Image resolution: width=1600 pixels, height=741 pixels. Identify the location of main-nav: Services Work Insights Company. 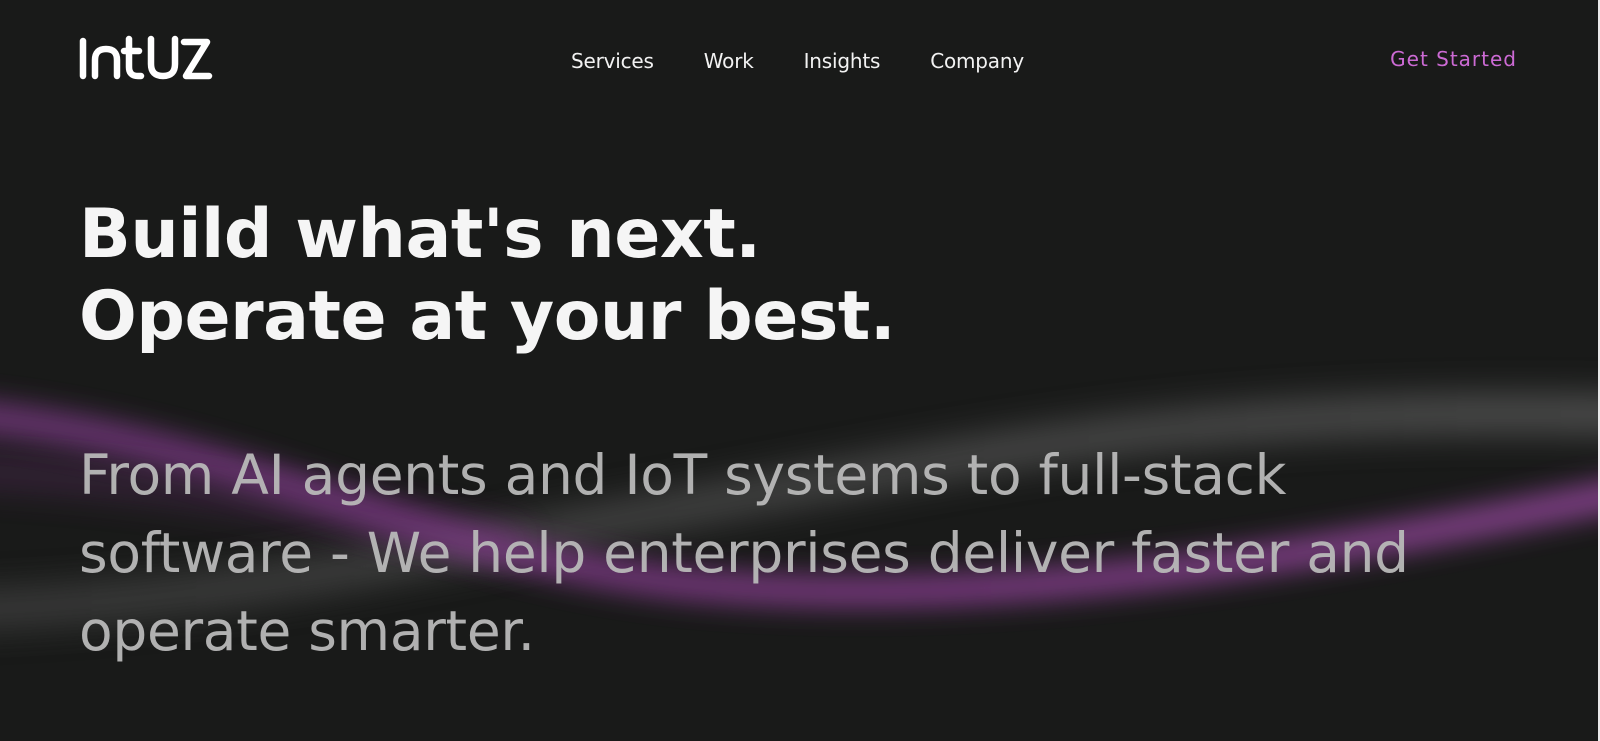
(797, 61).